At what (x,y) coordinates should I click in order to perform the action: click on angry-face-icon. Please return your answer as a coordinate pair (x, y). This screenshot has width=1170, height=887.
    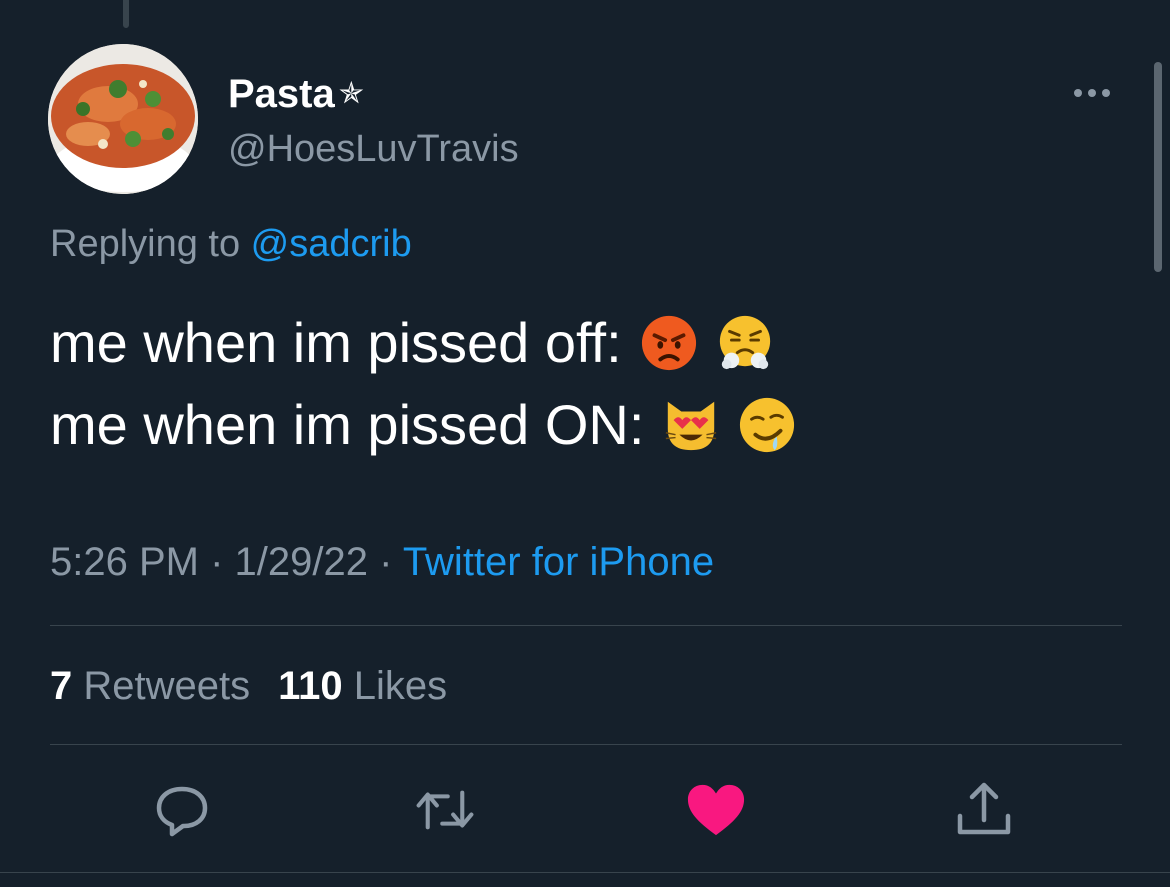
    Looking at the image, I should click on (669, 343).